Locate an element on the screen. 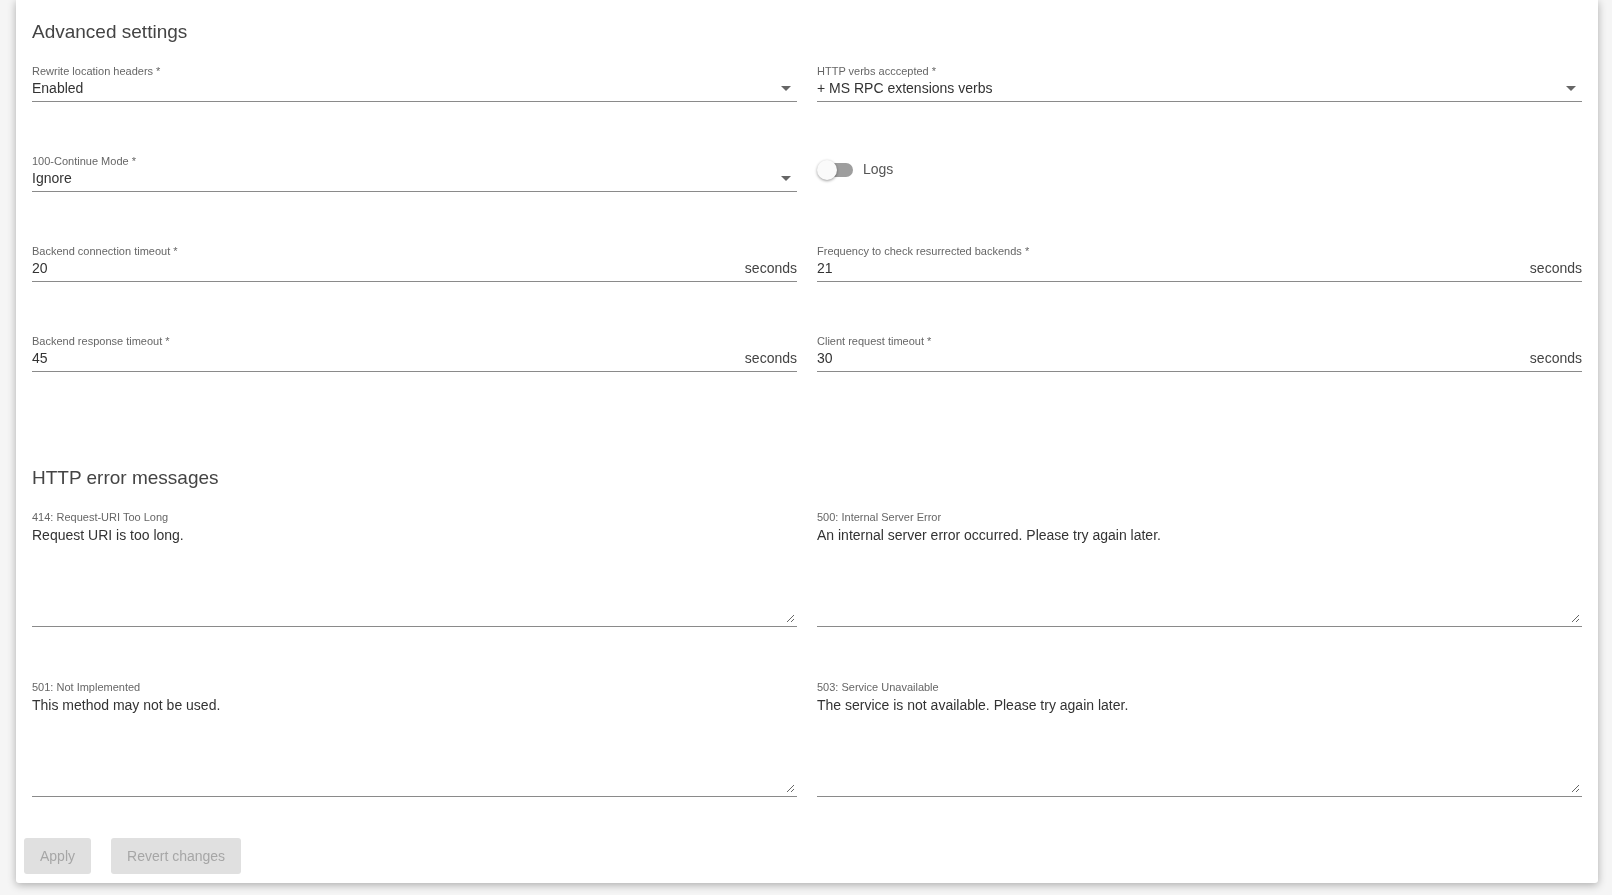 Image resolution: width=1612 pixels, height=895 pixels. field-label: 500: Internal Server Error is located at coordinates (879, 517).